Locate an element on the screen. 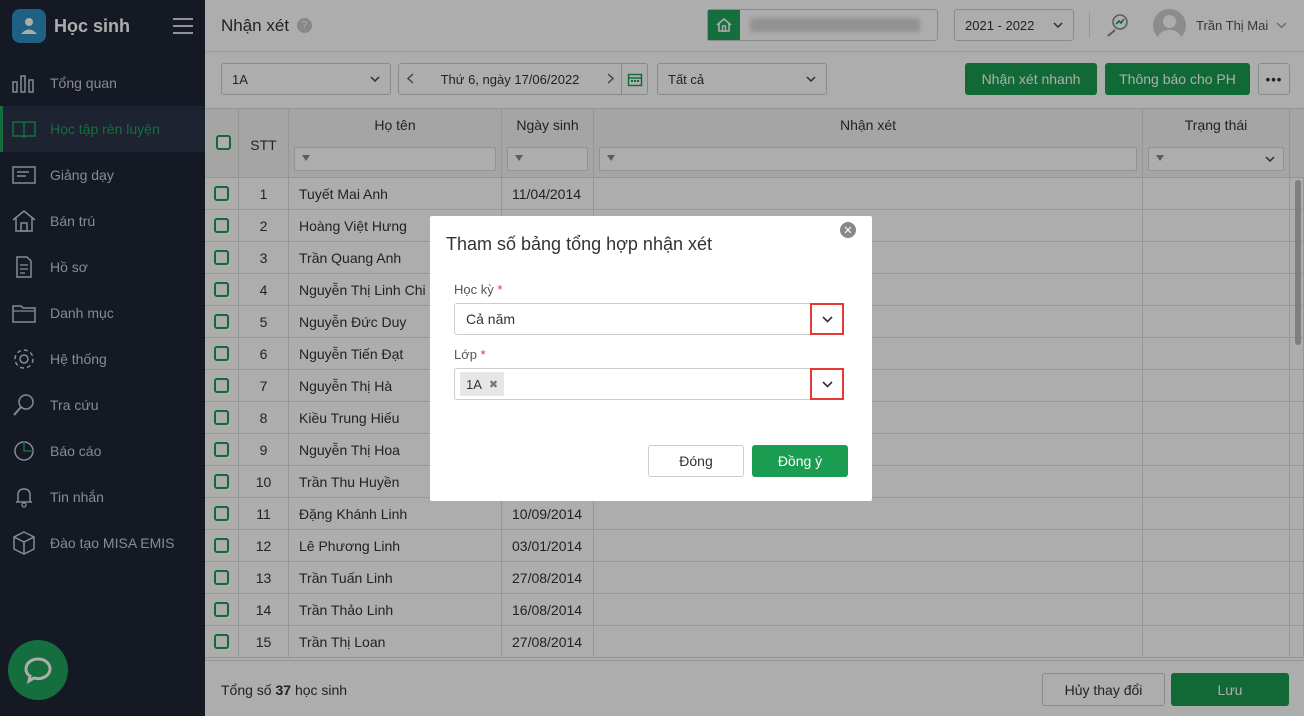 The height and width of the screenshot is (716, 1304). dialog-close-button: Đóng is located at coordinates (696, 461).